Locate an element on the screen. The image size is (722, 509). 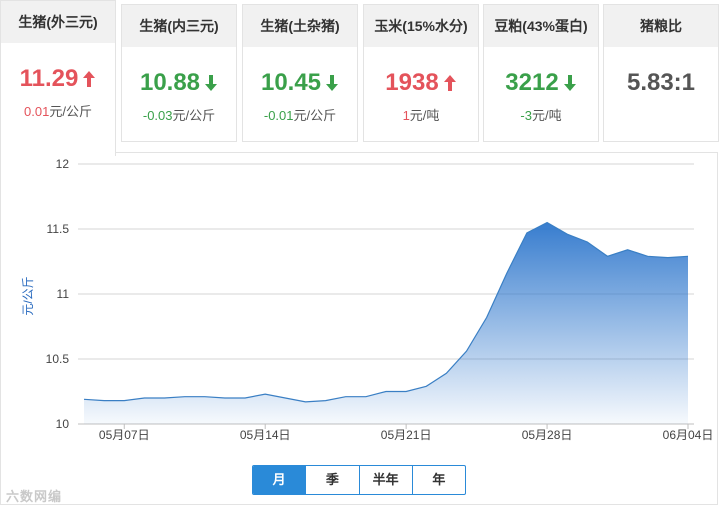
x-tick-label: 05月07日 is located at coordinates (124, 435).